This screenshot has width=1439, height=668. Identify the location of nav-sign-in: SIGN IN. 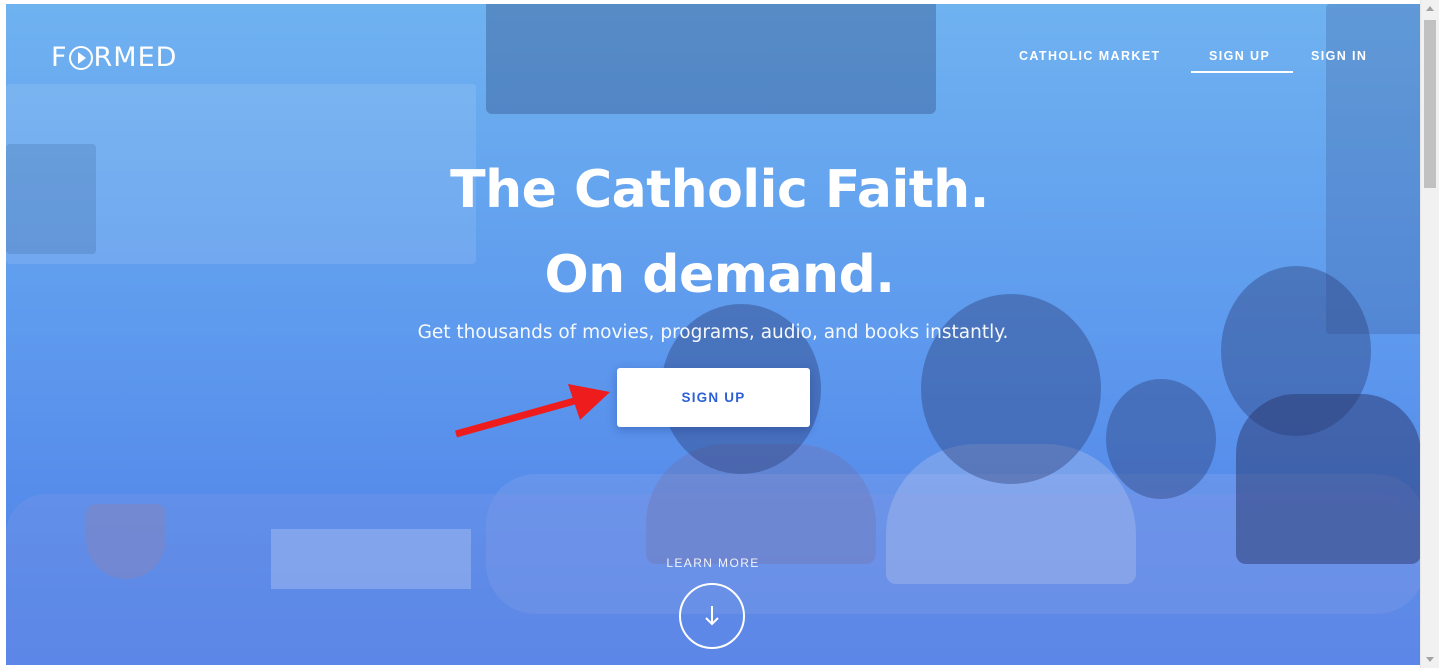
(1339, 56).